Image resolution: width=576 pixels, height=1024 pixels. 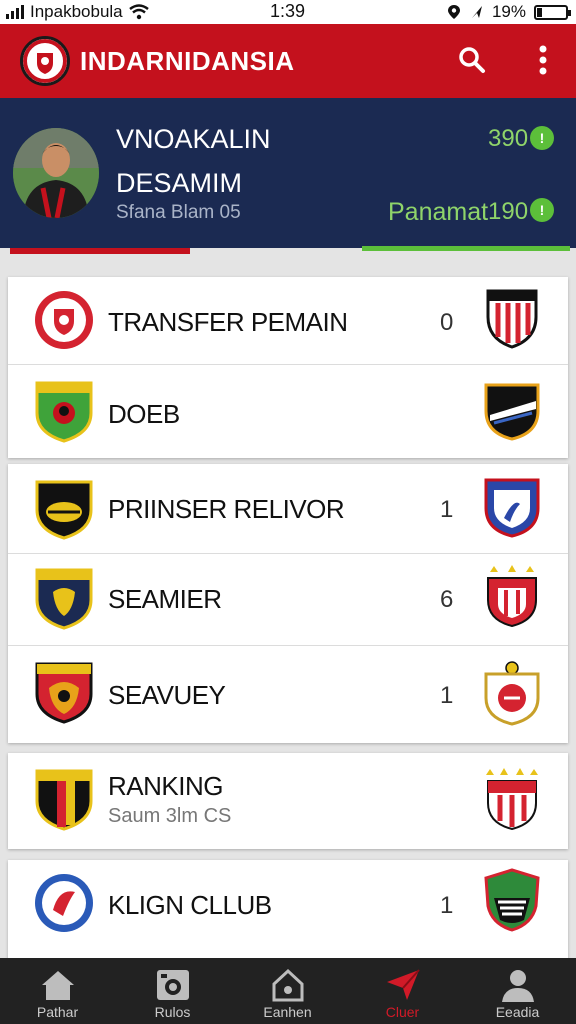 What do you see at coordinates (45, 61) in the screenshot?
I see `club-logo-icon` at bounding box center [45, 61].